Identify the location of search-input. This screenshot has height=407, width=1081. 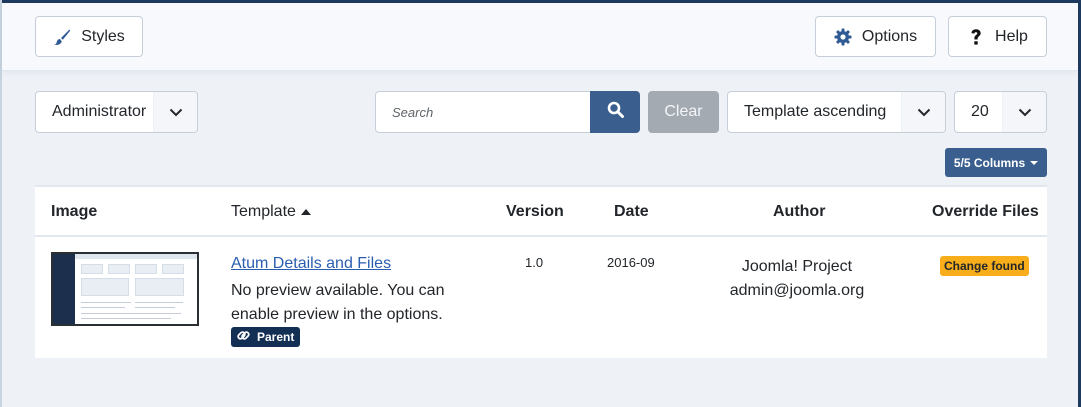
(483, 112).